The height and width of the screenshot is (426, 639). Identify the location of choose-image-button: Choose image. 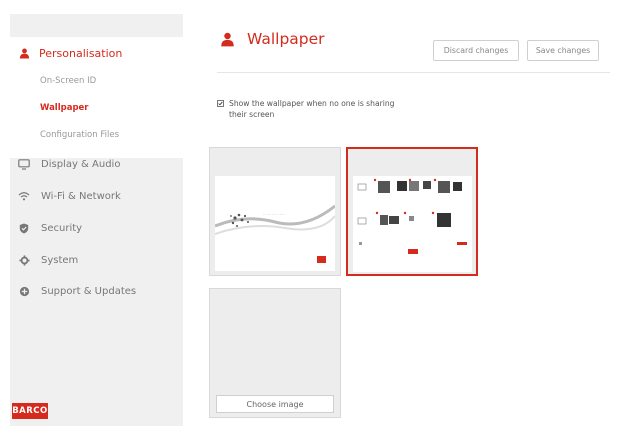
(275, 404).